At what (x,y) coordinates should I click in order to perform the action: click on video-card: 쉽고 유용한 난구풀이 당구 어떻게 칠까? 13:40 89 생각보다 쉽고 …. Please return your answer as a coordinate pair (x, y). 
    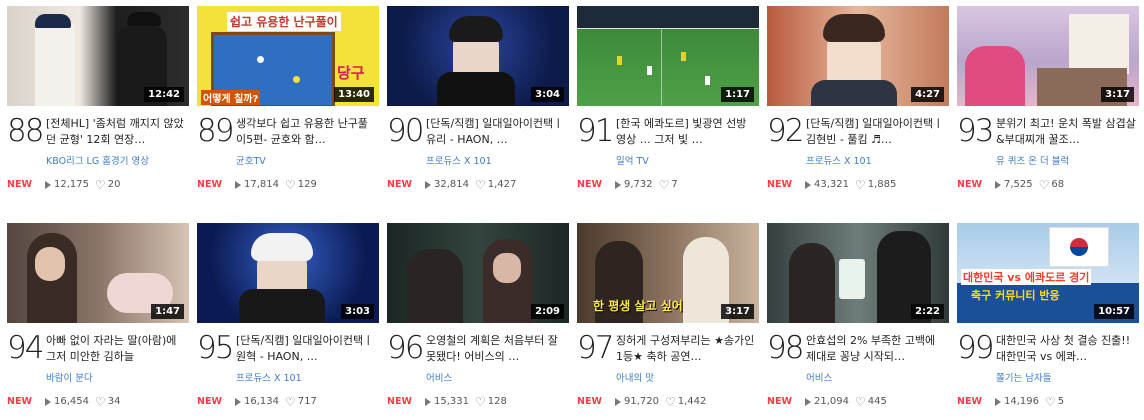
    Looking at the image, I should click on (288, 103).